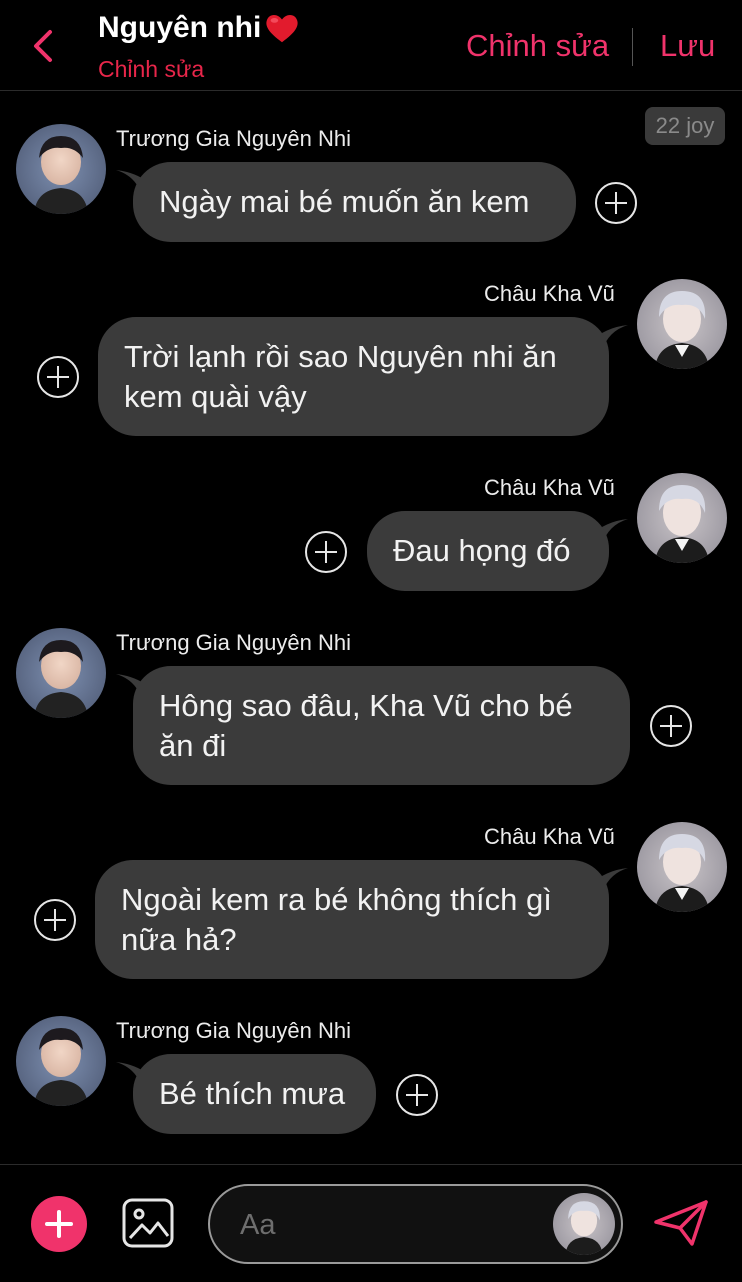 This screenshot has width=742, height=1282. I want to click on message-text: Bé thích mưa, so click(252, 1093).